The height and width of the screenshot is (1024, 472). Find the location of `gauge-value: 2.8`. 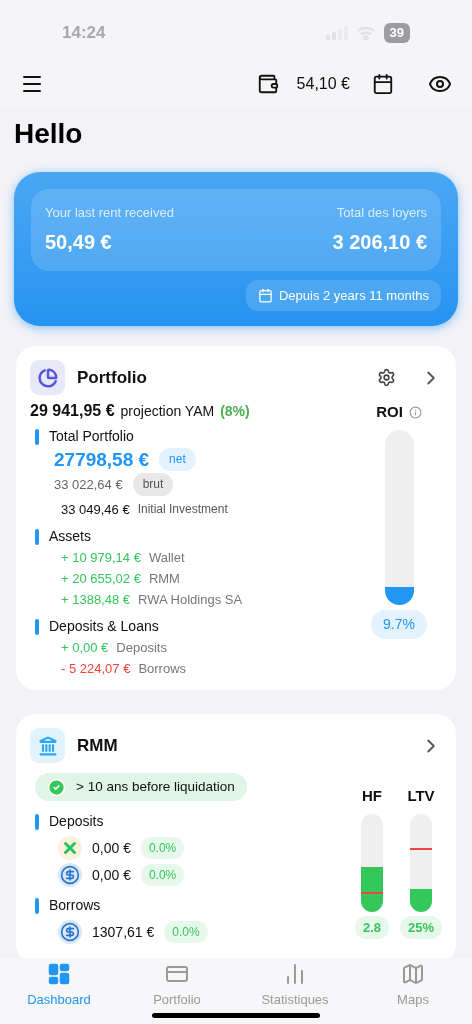

gauge-value: 2.8 is located at coordinates (372, 927).